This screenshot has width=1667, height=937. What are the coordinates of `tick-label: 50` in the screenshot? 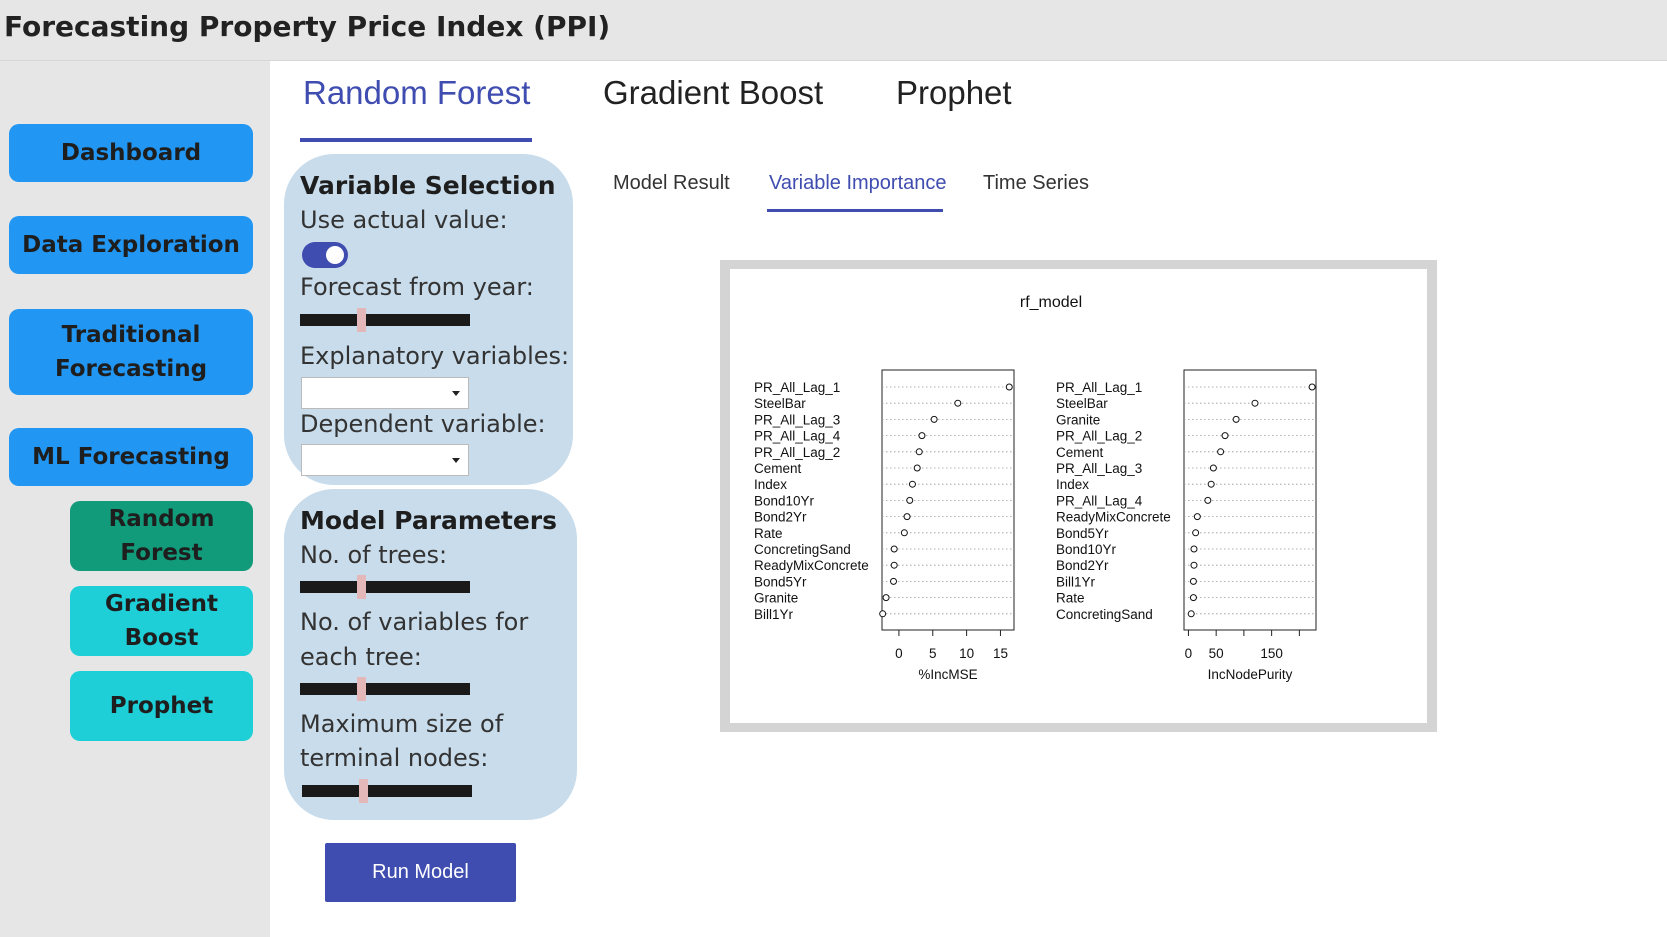 It's located at (1216, 653).